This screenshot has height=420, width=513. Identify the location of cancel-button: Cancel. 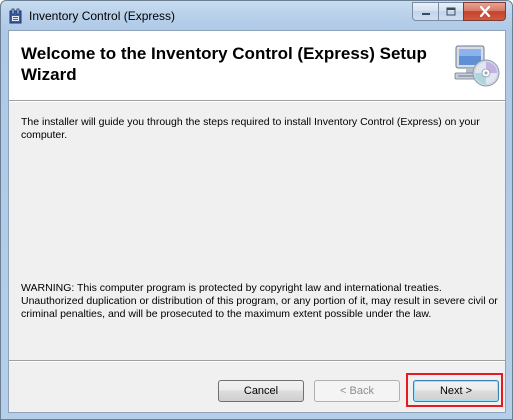
(261, 391).